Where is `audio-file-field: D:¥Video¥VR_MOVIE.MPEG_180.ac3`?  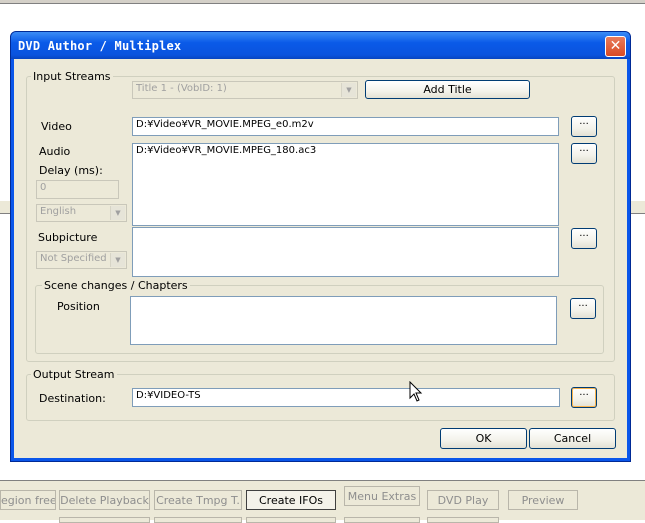
audio-file-field: D:¥Video¥VR_MOVIE.MPEG_180.ac3 is located at coordinates (345, 184).